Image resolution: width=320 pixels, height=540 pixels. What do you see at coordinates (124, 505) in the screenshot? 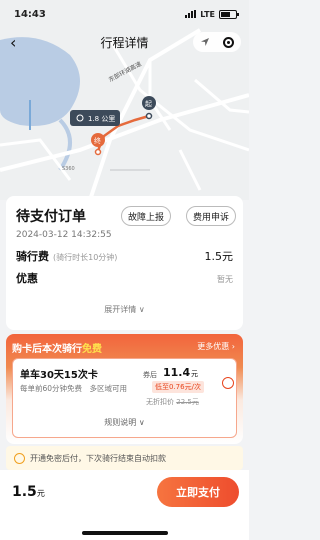
I see `bottom-bar: 1.5元 立即支付` at bounding box center [124, 505].